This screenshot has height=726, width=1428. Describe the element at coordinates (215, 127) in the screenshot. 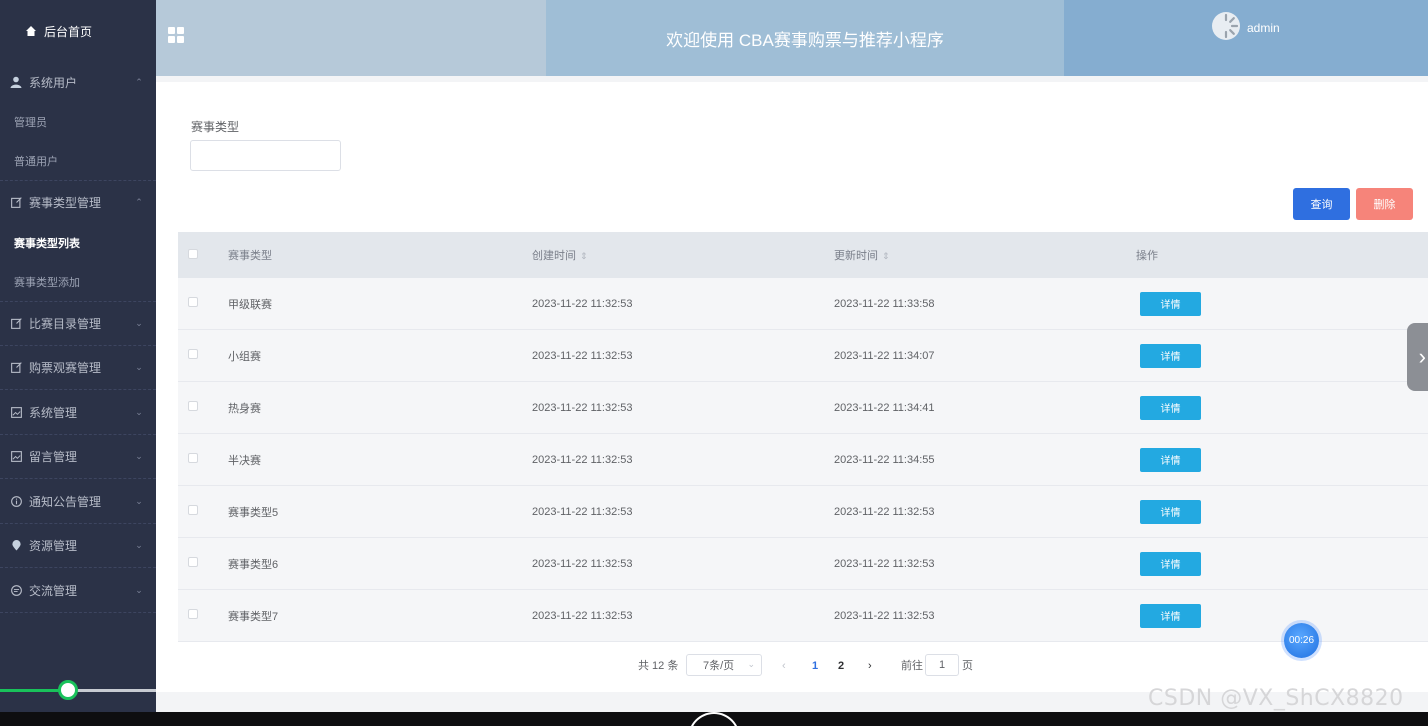

I see `filter-label: 赛事类型` at that location.